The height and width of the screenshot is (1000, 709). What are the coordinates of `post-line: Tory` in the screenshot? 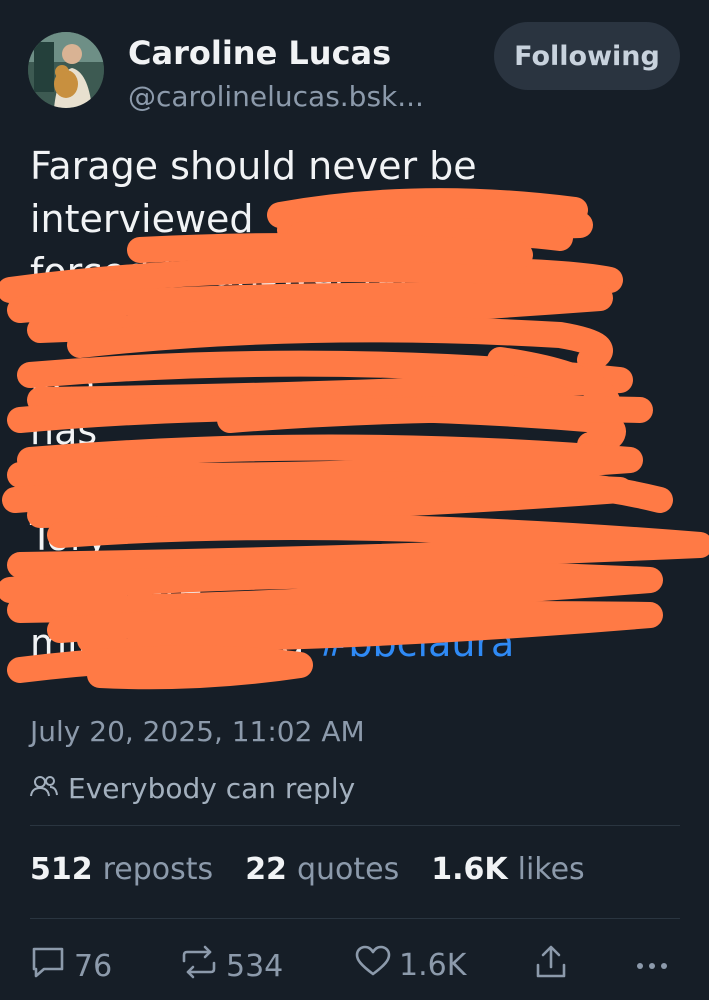 It's located at (69, 537).